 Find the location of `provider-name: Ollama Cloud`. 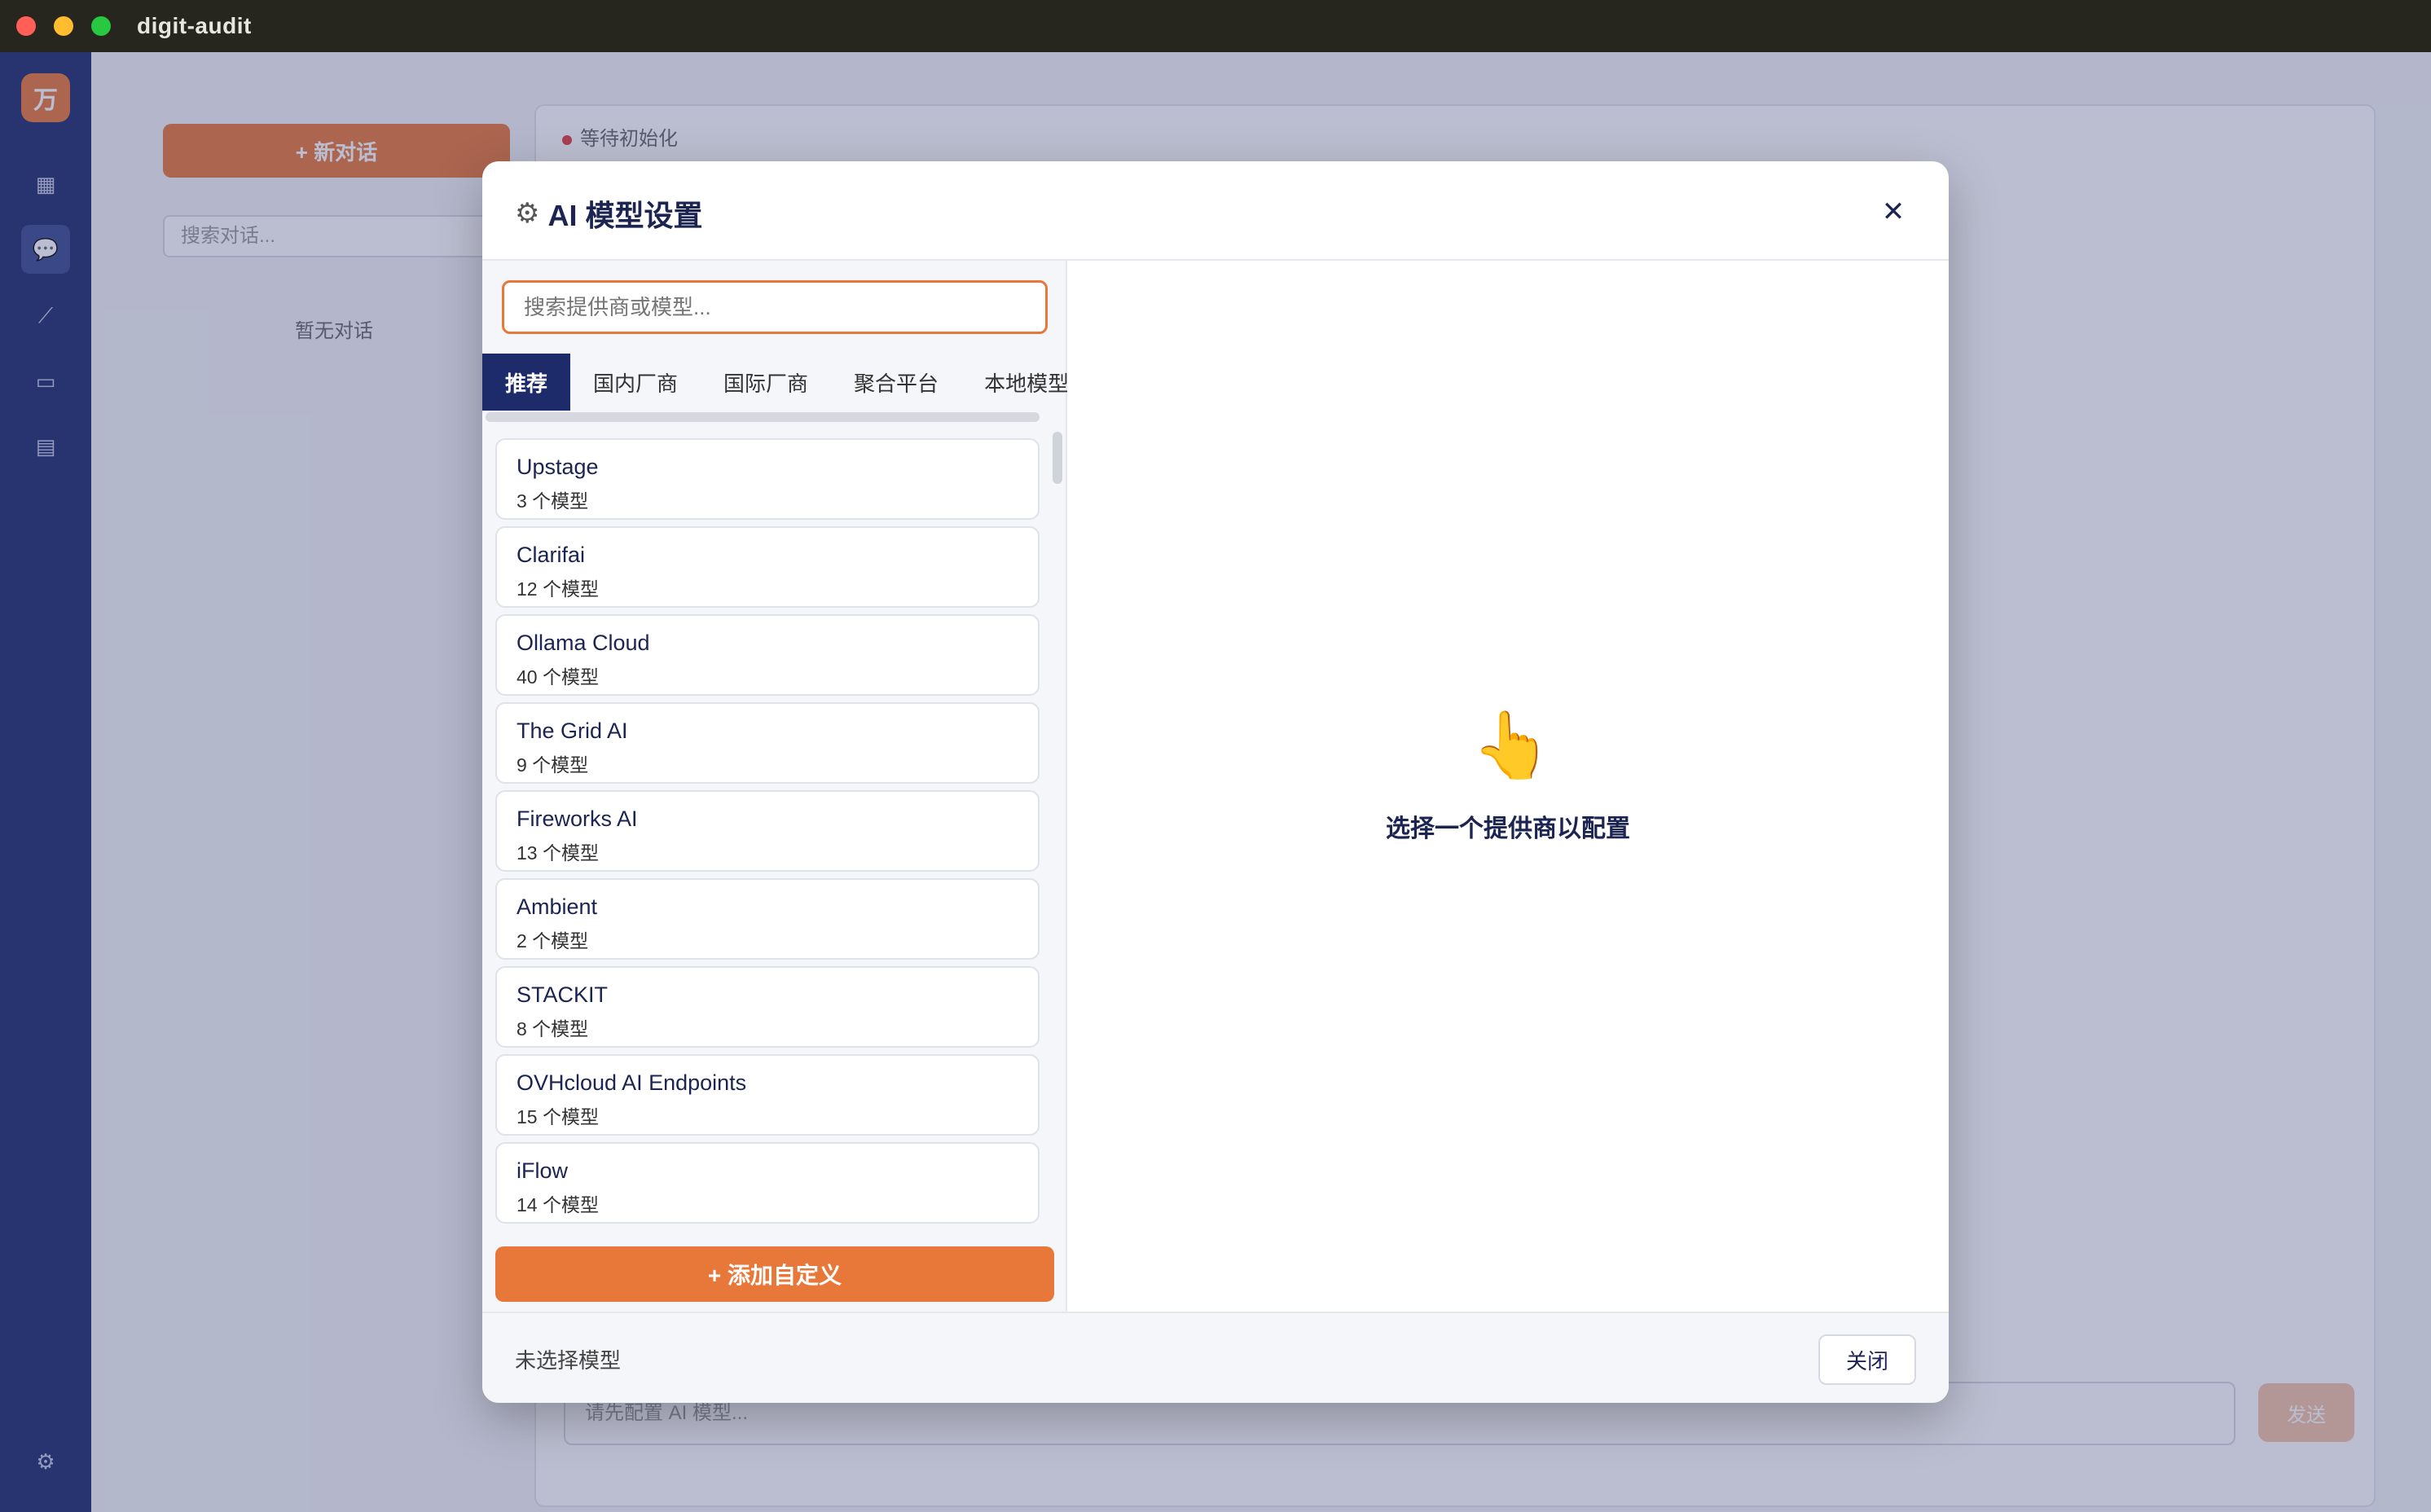

provider-name: Ollama Cloud is located at coordinates (583, 643).